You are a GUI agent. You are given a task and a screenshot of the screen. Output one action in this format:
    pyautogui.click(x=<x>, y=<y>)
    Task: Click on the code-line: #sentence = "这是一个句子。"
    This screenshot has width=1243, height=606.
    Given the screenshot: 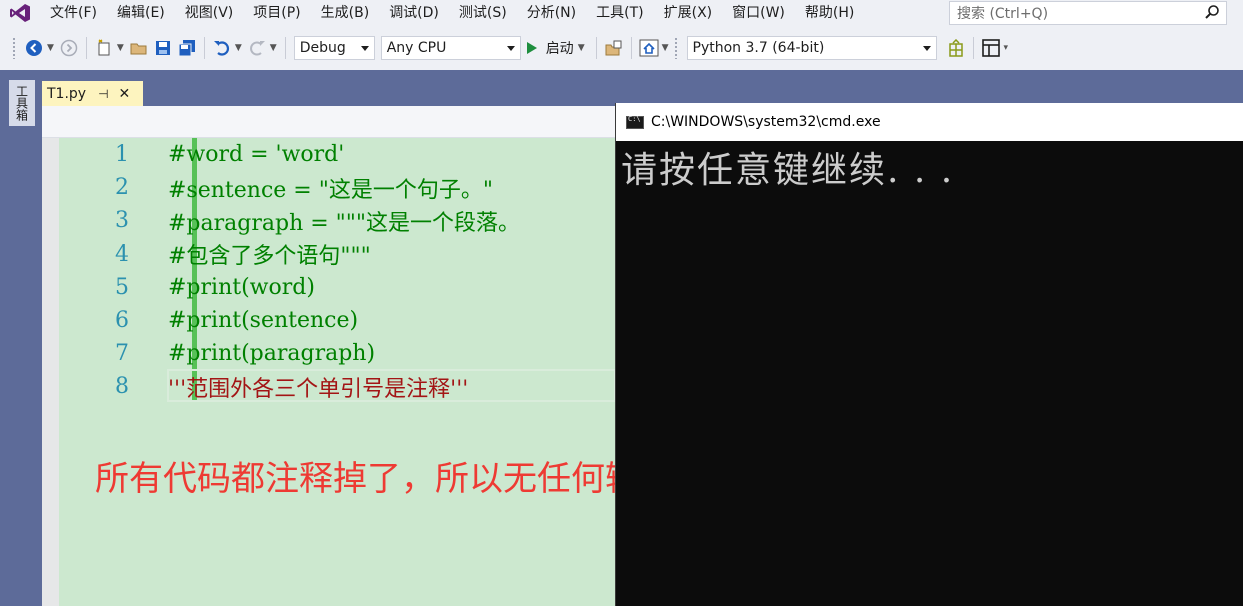 What is the action you would take?
    pyautogui.click(x=344, y=187)
    